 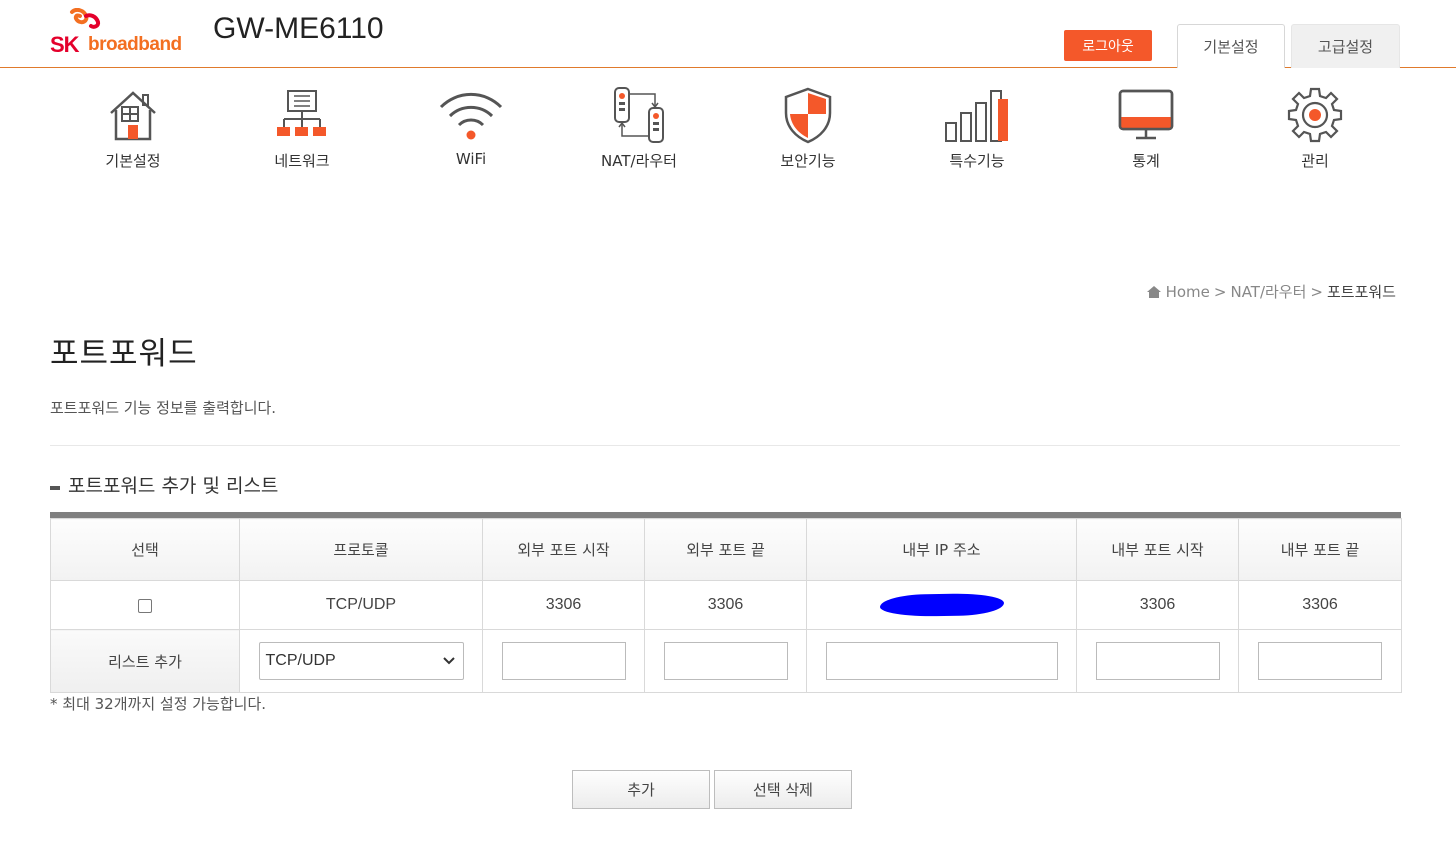 What do you see at coordinates (361, 549) in the screenshot?
I see `column-header: 프로토콜` at bounding box center [361, 549].